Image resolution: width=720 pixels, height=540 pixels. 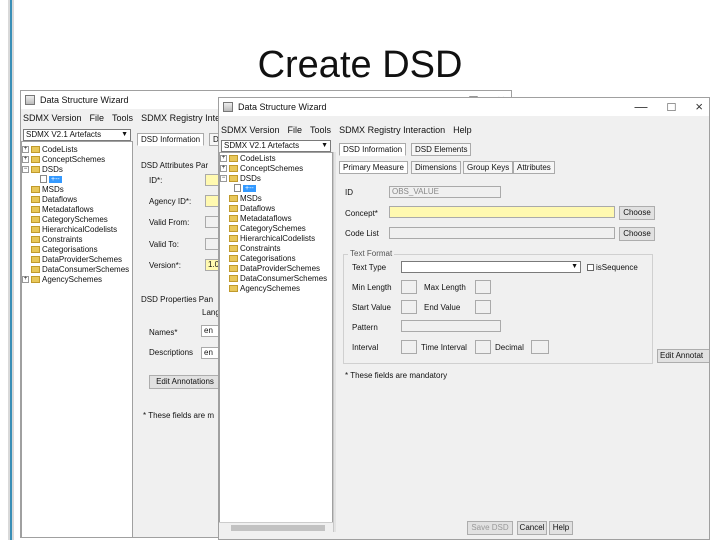 I want to click on checkbox-icon, so click(x=590, y=268).